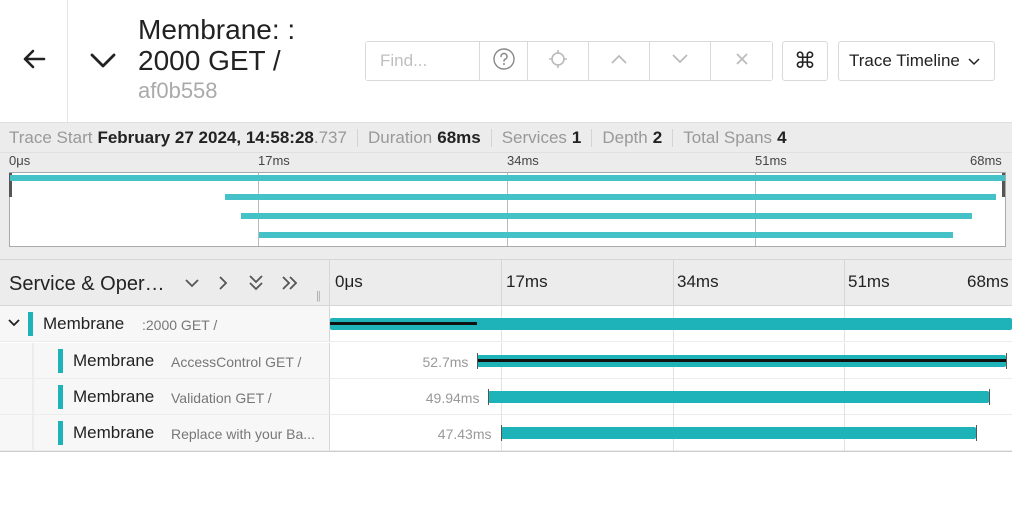 This screenshot has height=522, width=1012. What do you see at coordinates (89, 284) in the screenshot?
I see `column-title: Service & Operation` at bounding box center [89, 284].